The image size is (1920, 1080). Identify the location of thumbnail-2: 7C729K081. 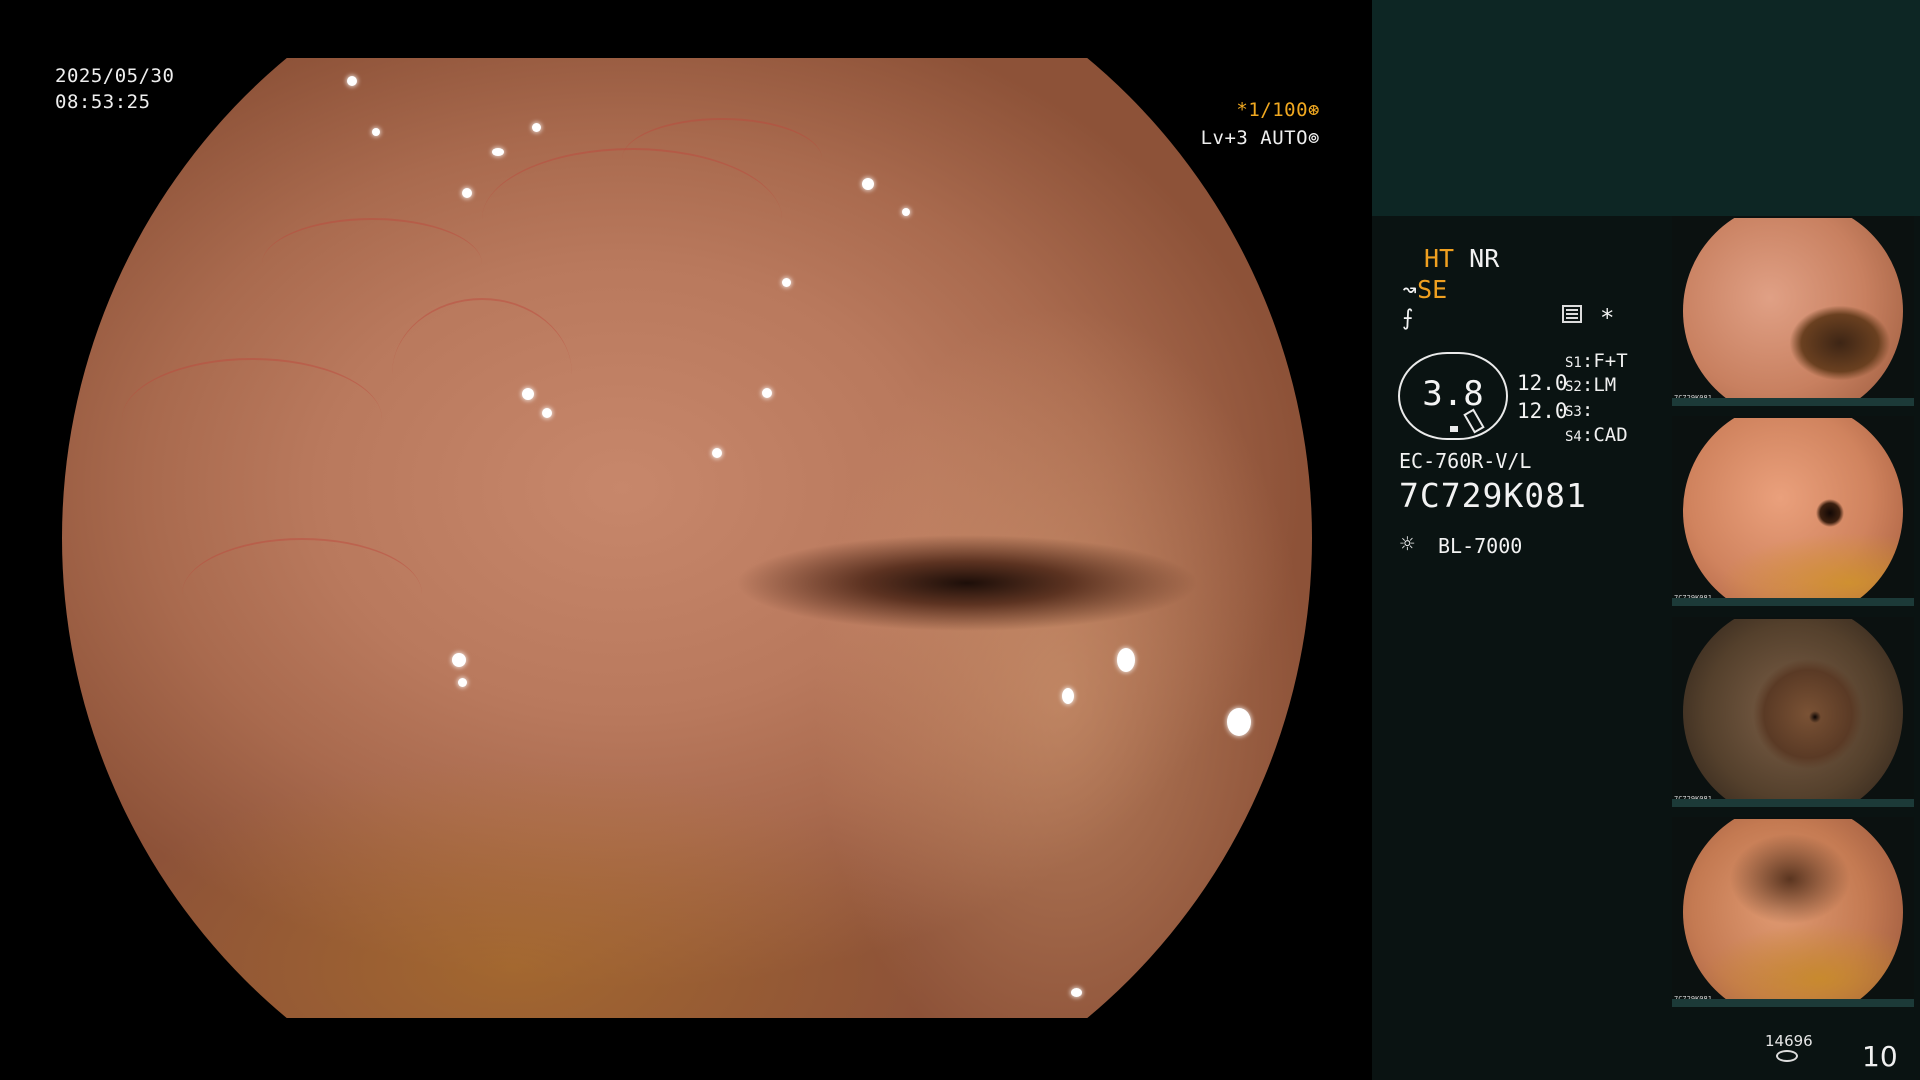
(1793, 511).